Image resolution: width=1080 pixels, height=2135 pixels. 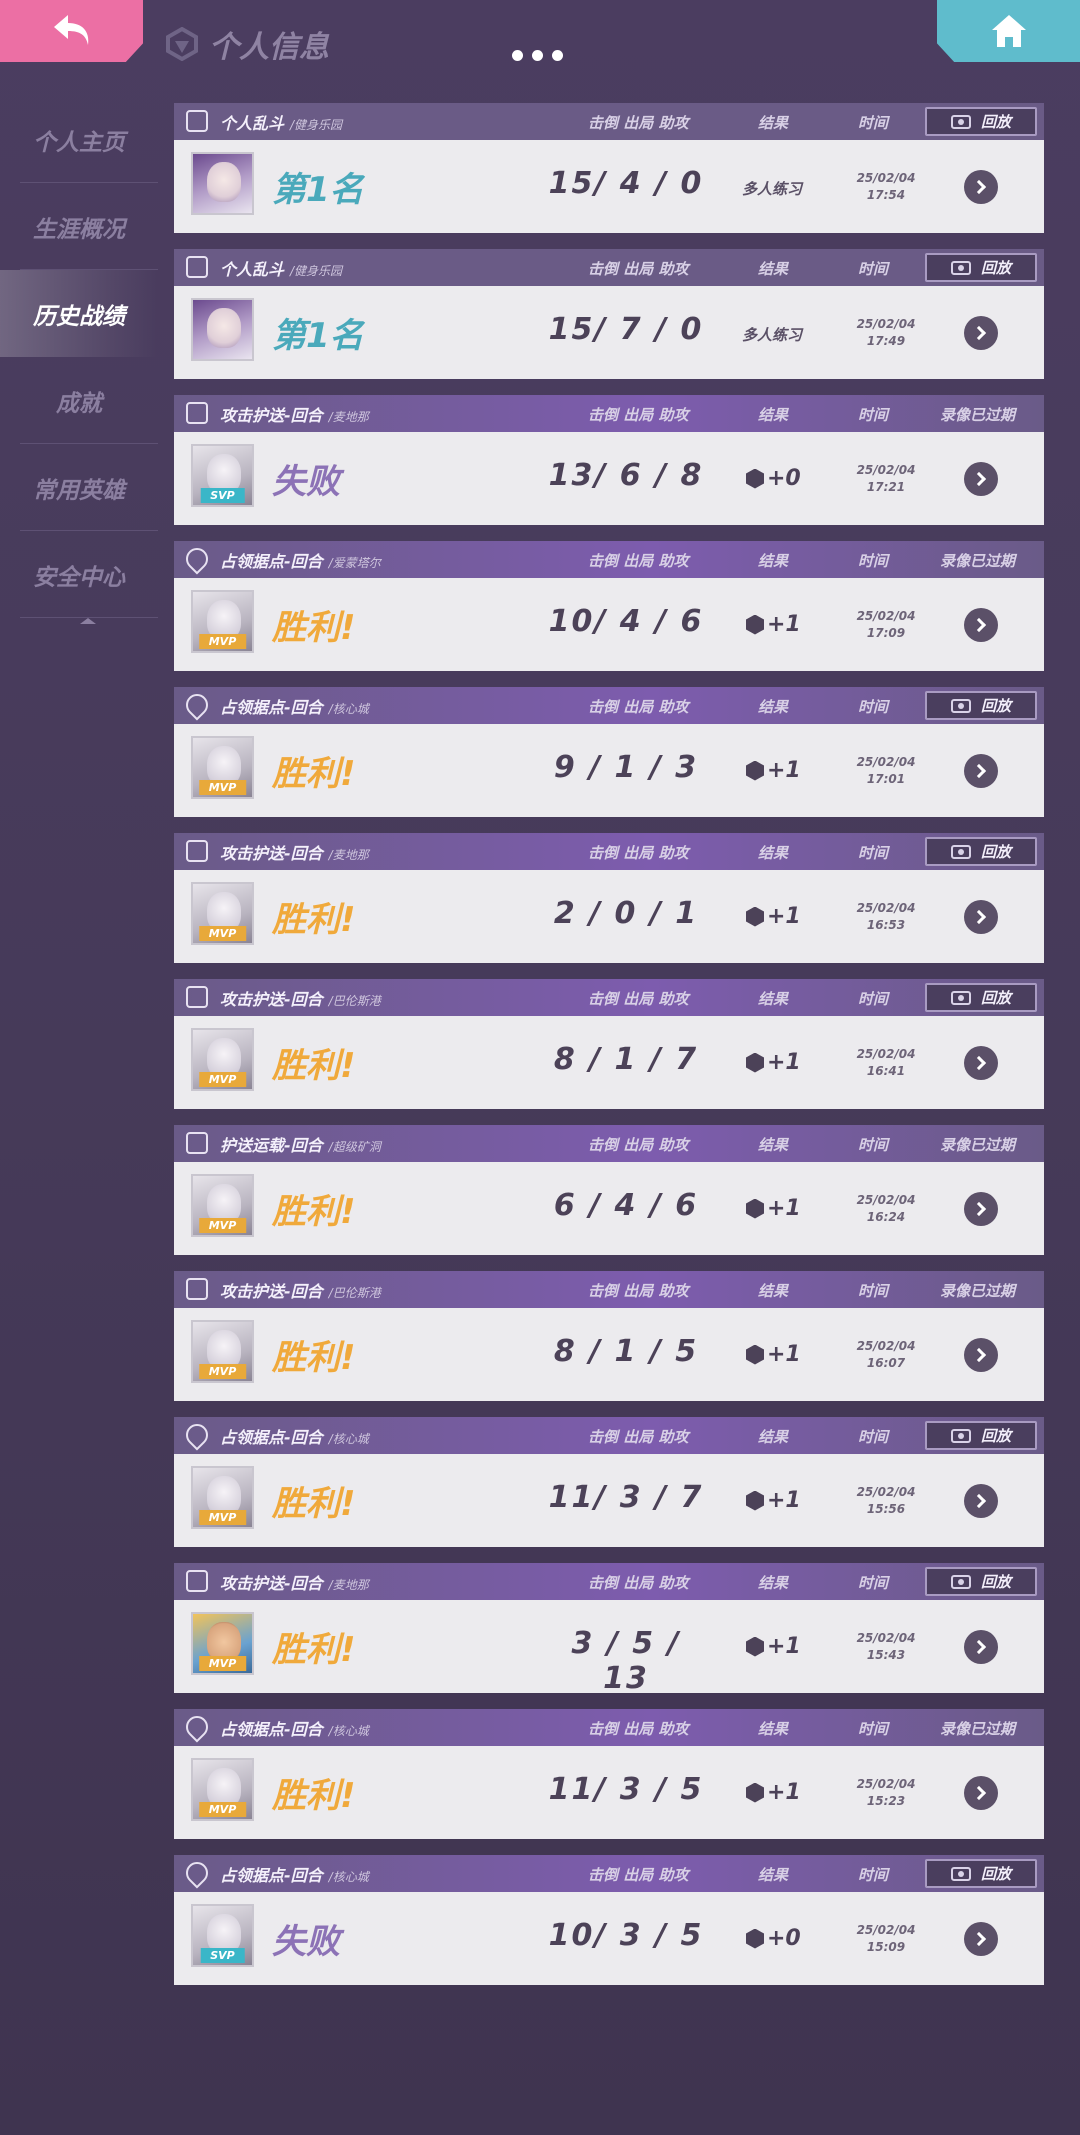 What do you see at coordinates (609, 413) in the screenshot?
I see `match-header: 攻击护送-回合/麦地那 击倒 出局 助攻 结果 时间 录像已过期` at bounding box center [609, 413].